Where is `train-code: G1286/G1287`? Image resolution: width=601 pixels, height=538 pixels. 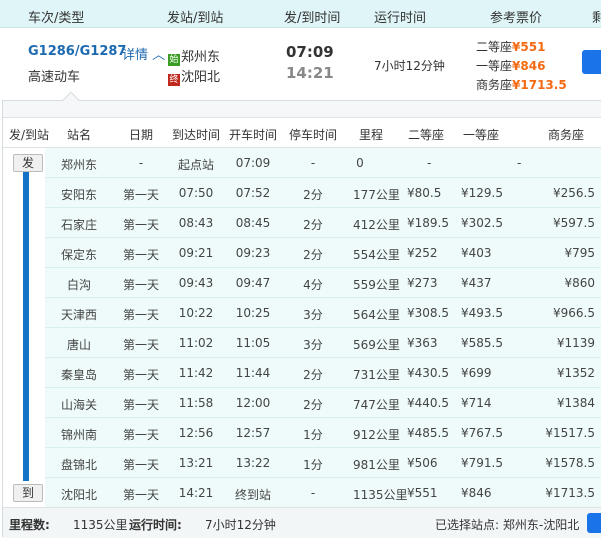 train-code: G1286/G1287 is located at coordinates (77, 51).